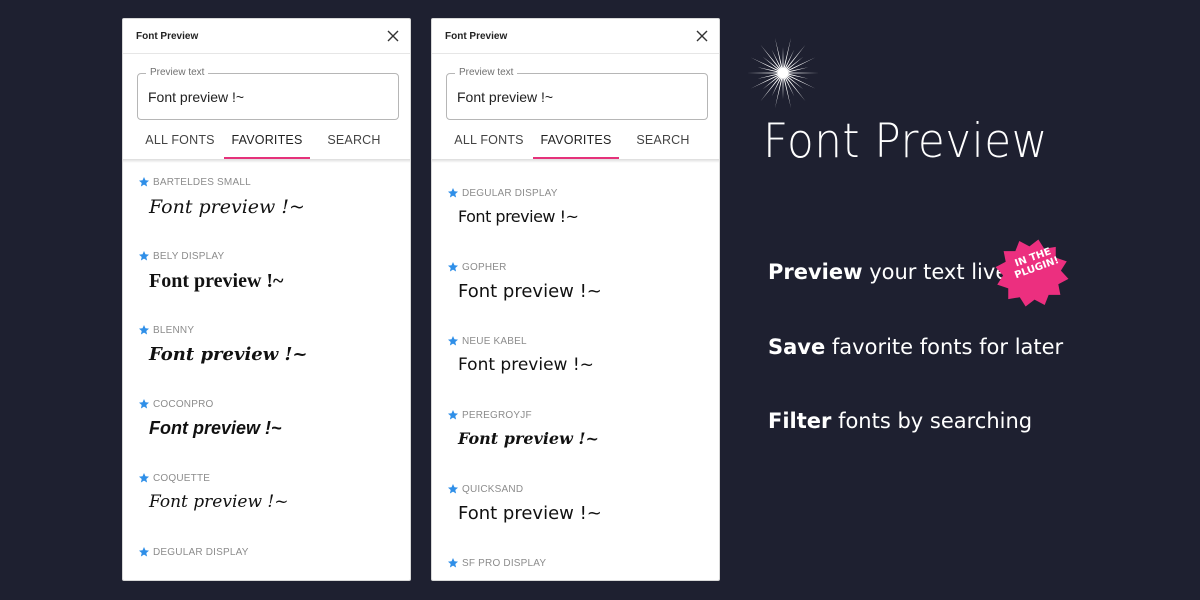 This screenshot has height=600, width=1200. I want to click on font-name: GOPHER, so click(484, 267).